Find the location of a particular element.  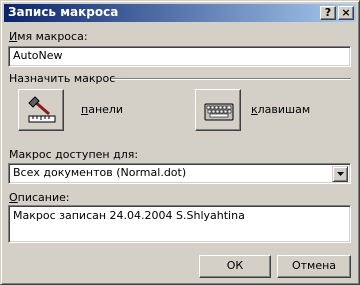

close-button: × is located at coordinates (346, 13).